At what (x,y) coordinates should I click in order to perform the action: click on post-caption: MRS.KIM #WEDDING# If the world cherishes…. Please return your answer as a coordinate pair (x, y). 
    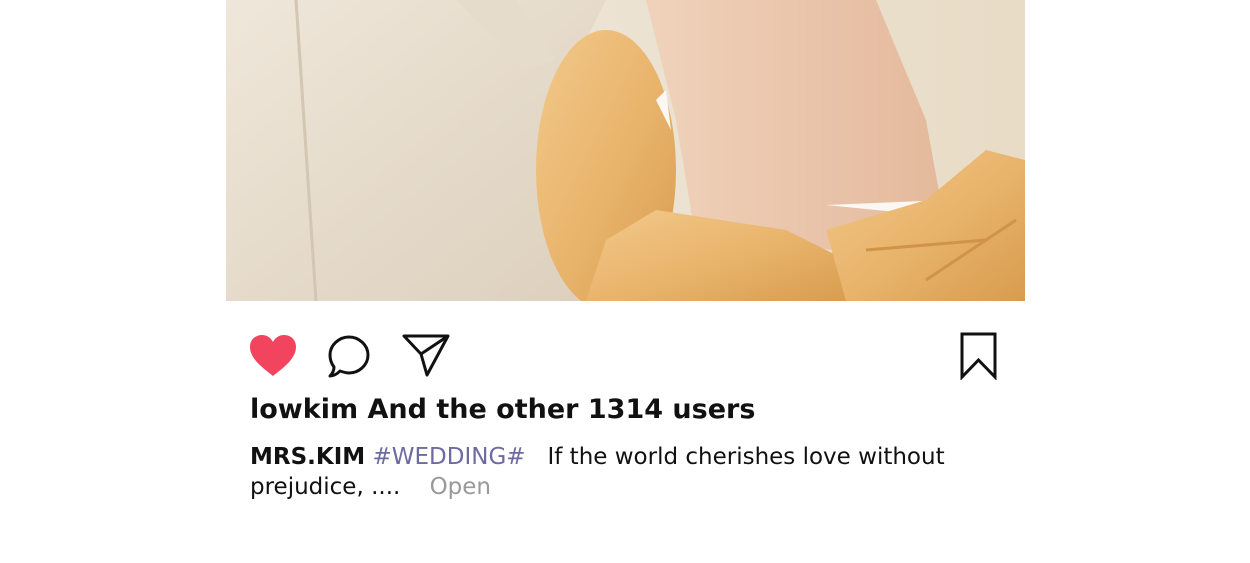
    Looking at the image, I should click on (600, 472).